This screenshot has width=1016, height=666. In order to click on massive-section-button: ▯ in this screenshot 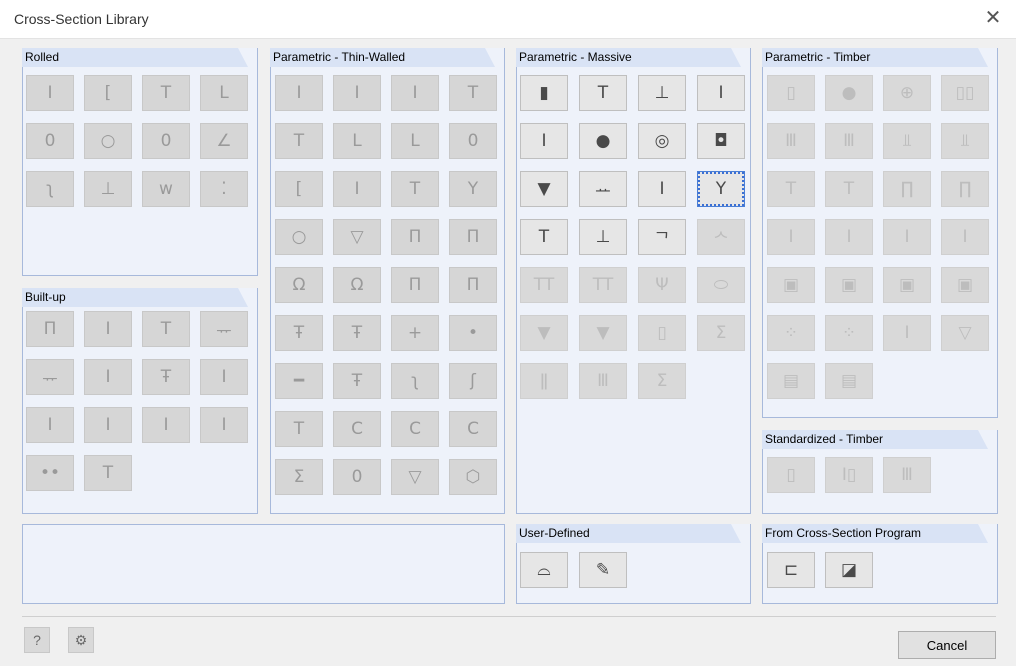, I will do `click(662, 333)`.